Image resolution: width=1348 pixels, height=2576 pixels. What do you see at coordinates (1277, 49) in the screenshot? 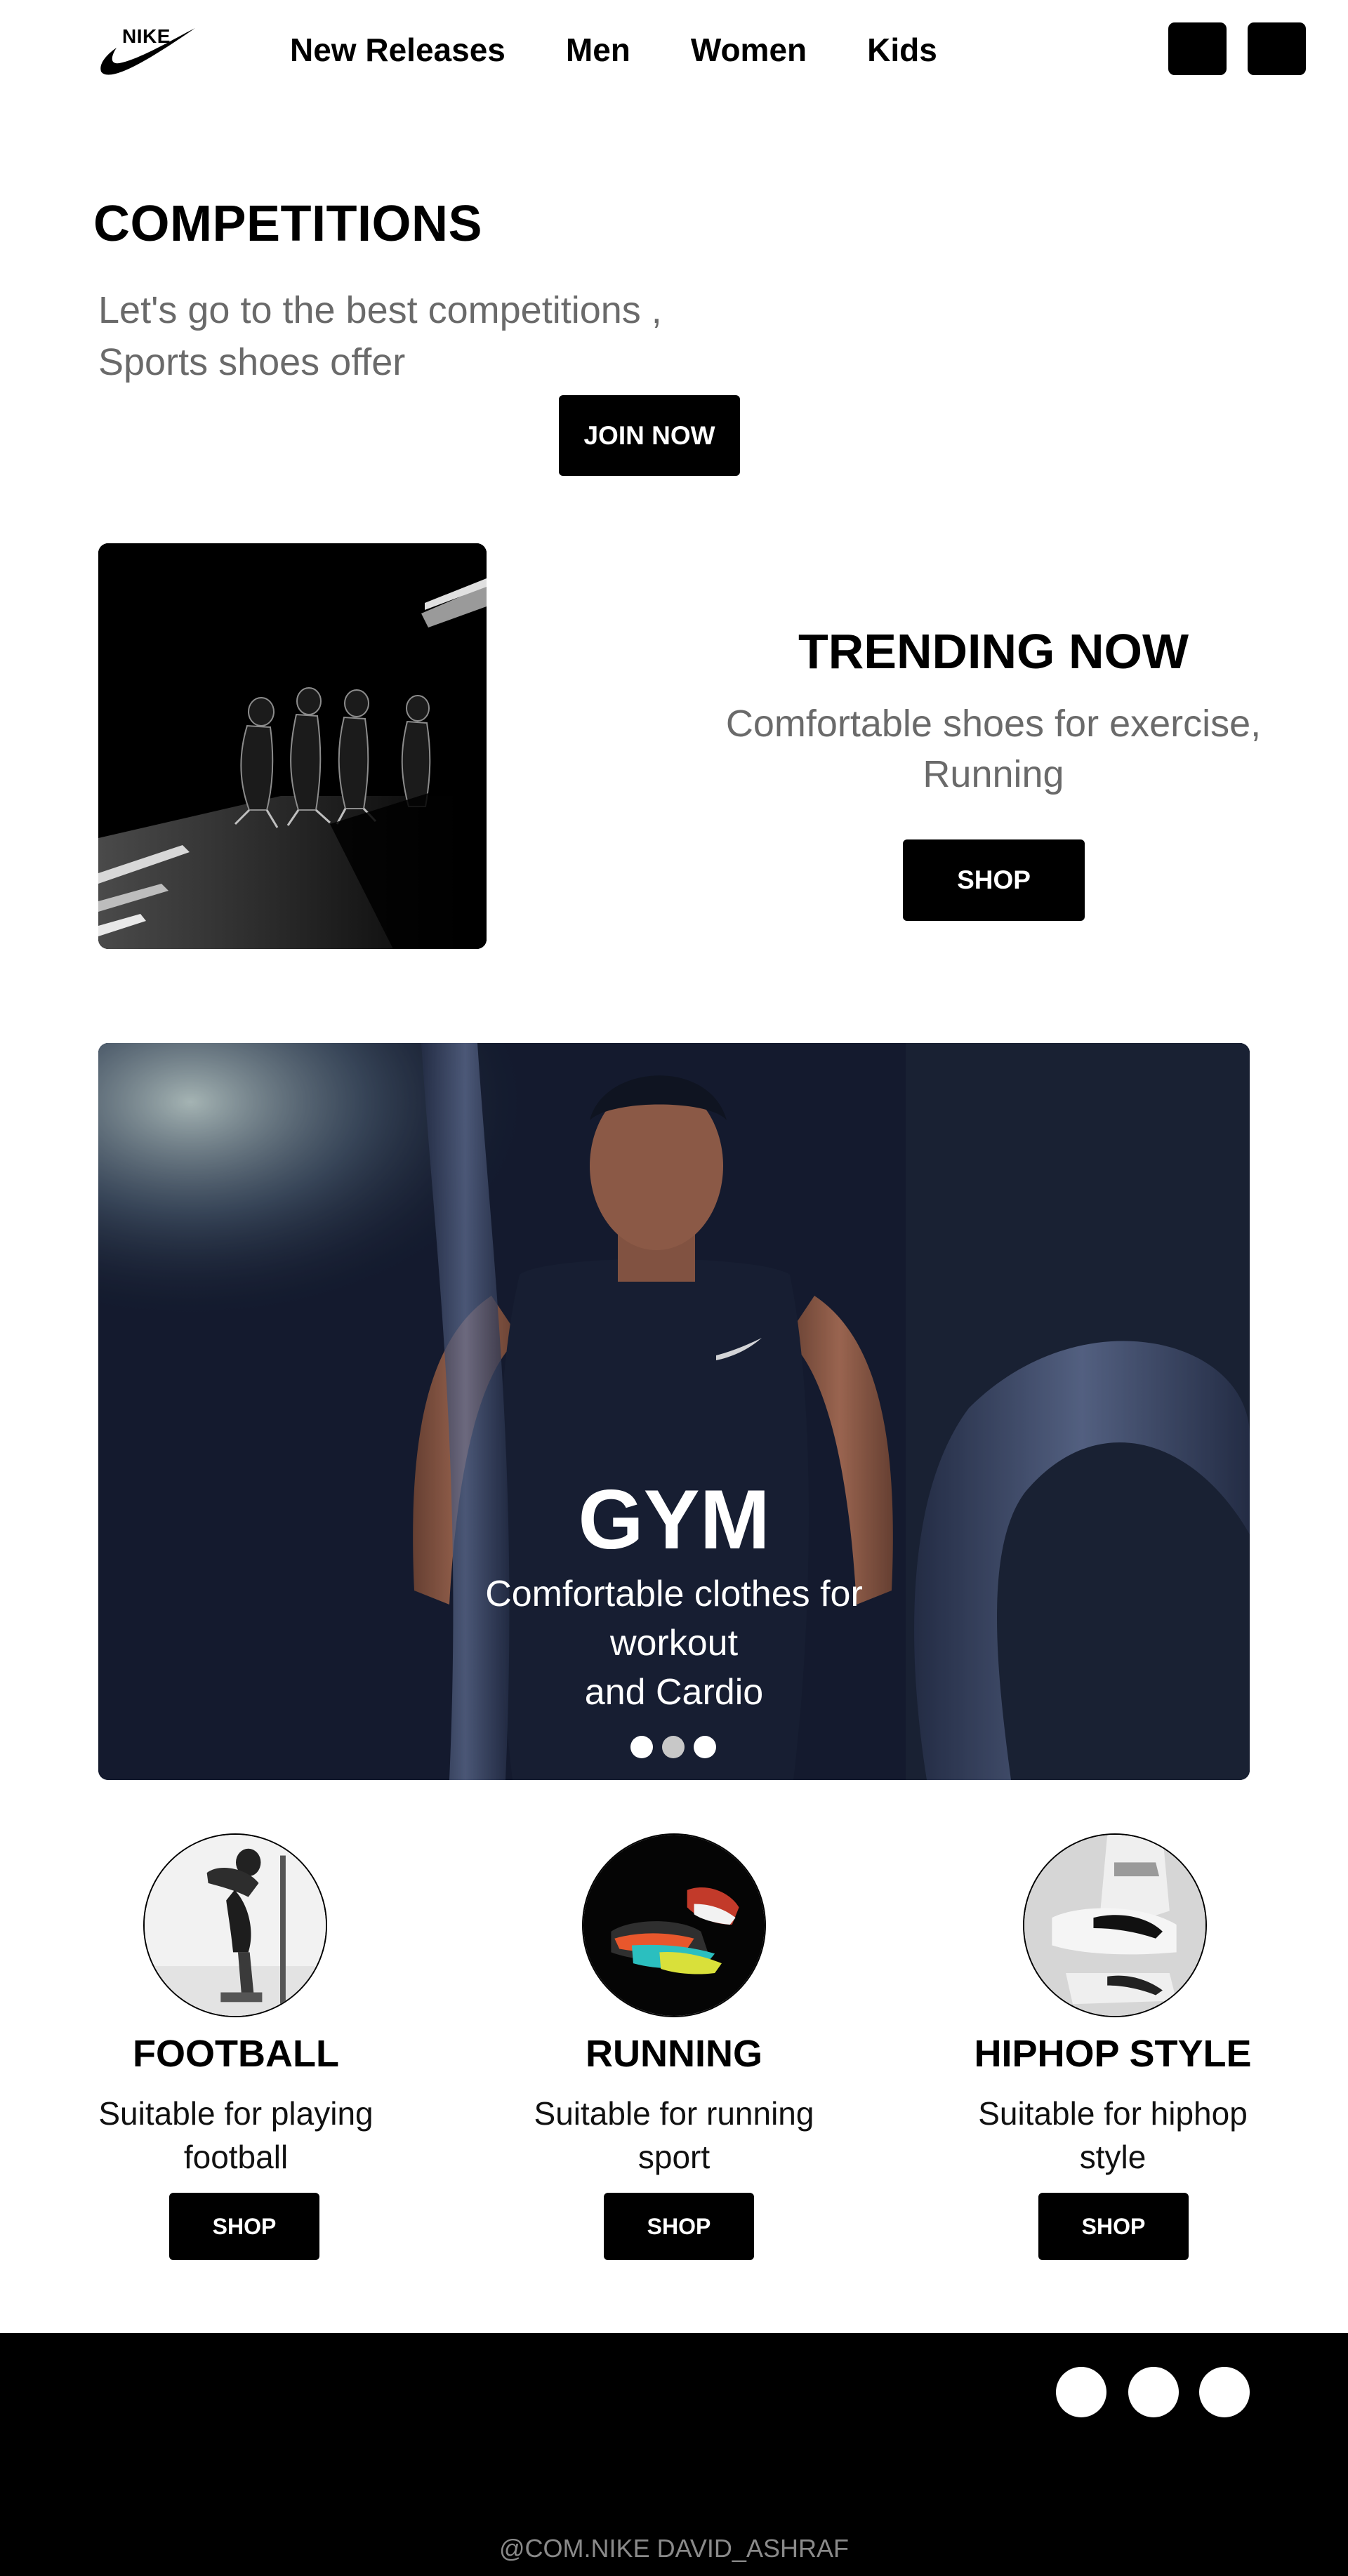
I see `user-icon` at bounding box center [1277, 49].